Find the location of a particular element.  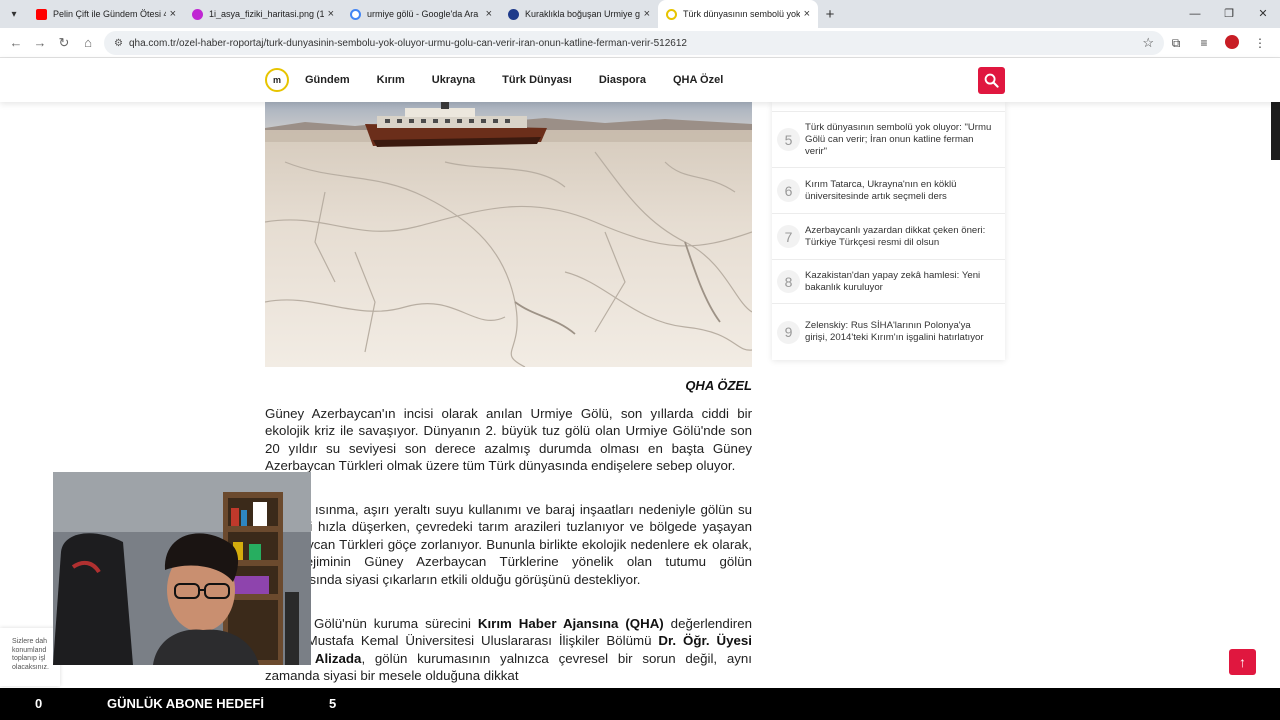

article-hero-image is located at coordinates (508, 234).